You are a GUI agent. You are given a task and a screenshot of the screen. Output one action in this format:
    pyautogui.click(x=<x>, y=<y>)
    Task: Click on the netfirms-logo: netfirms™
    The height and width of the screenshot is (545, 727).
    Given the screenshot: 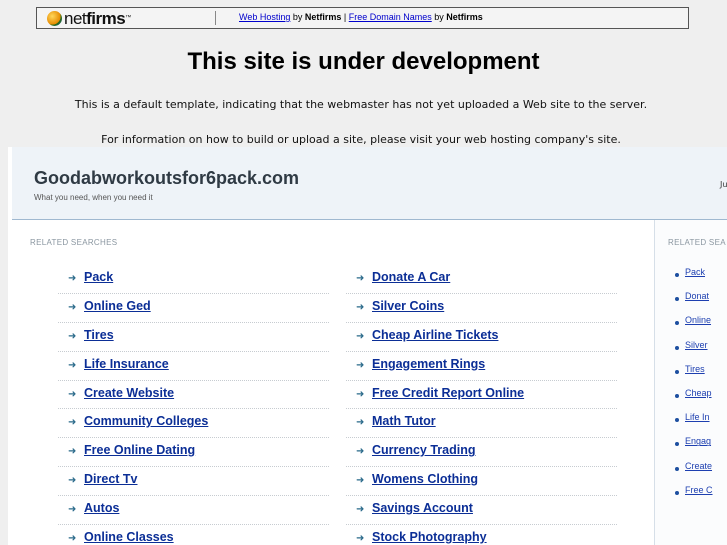 What is the action you would take?
    pyautogui.click(x=89, y=18)
    